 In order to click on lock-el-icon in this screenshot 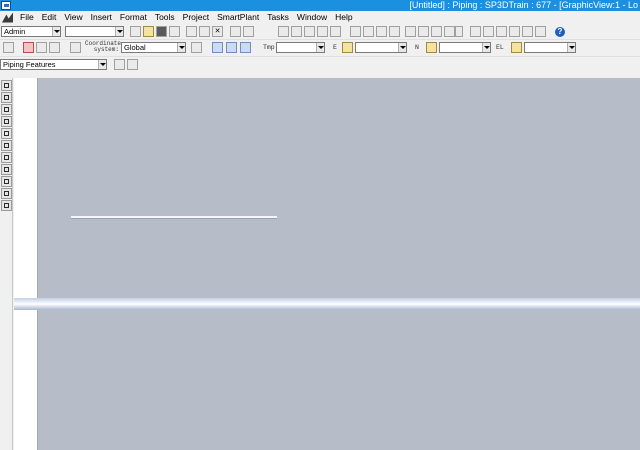, I will do `click(516, 47)`.